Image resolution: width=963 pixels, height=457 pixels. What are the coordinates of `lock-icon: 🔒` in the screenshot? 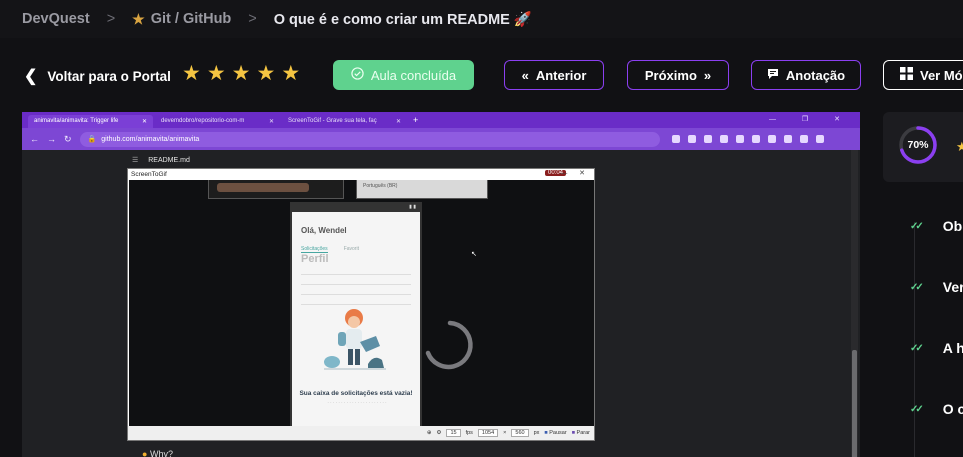 It's located at (92, 139).